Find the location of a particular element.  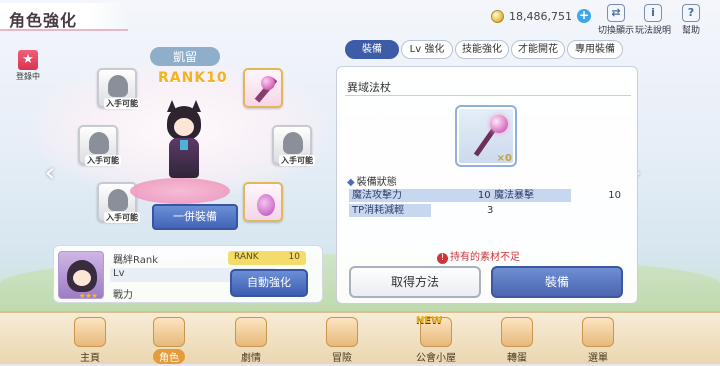

stat-row-magic-crit: 魔法暴擊 10 is located at coordinates (557, 195).